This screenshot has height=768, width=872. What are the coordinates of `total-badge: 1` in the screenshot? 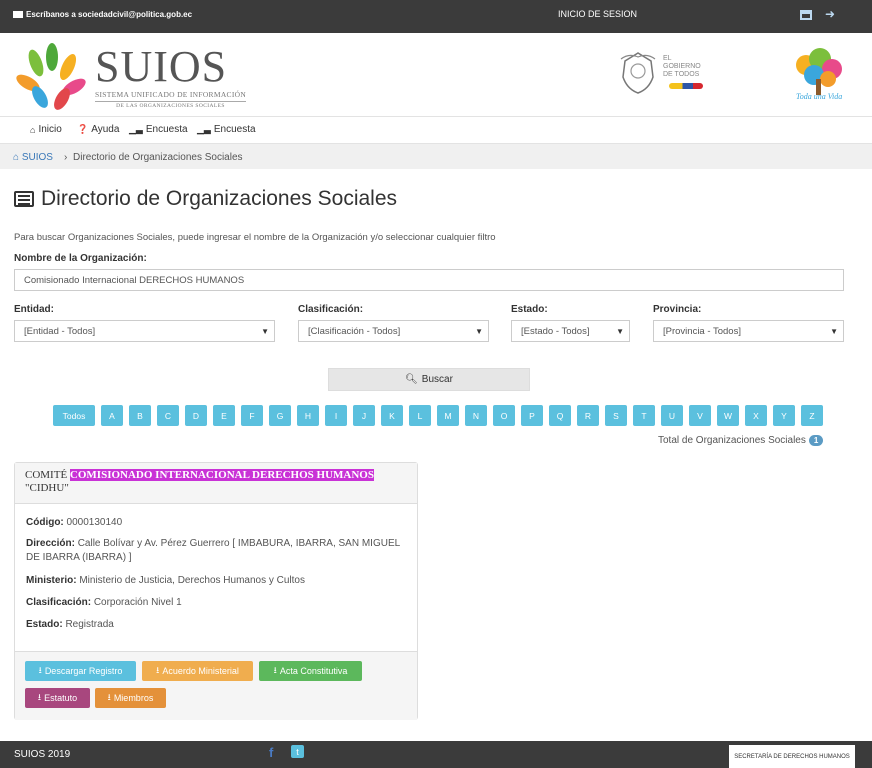 It's located at (816, 440).